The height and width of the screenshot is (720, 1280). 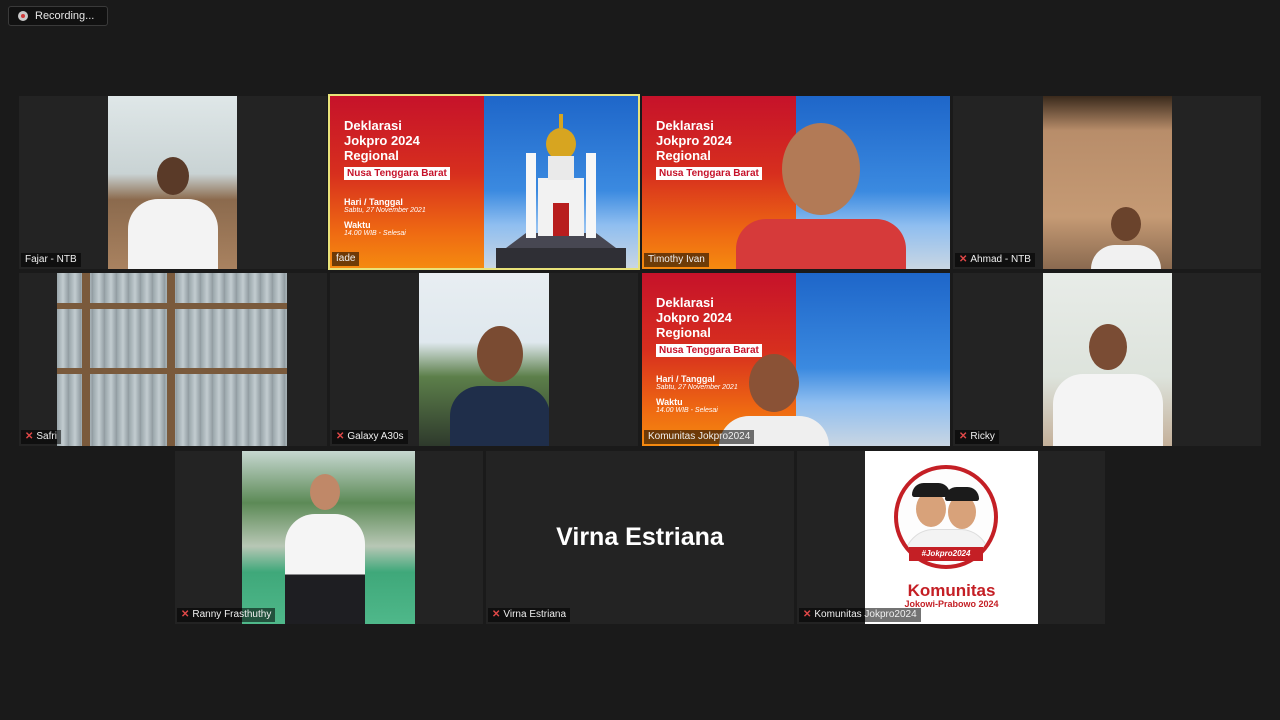 What do you see at coordinates (370, 437) in the screenshot?
I see `participant-name-tag: ✕ Galaxy A30s` at bounding box center [370, 437].